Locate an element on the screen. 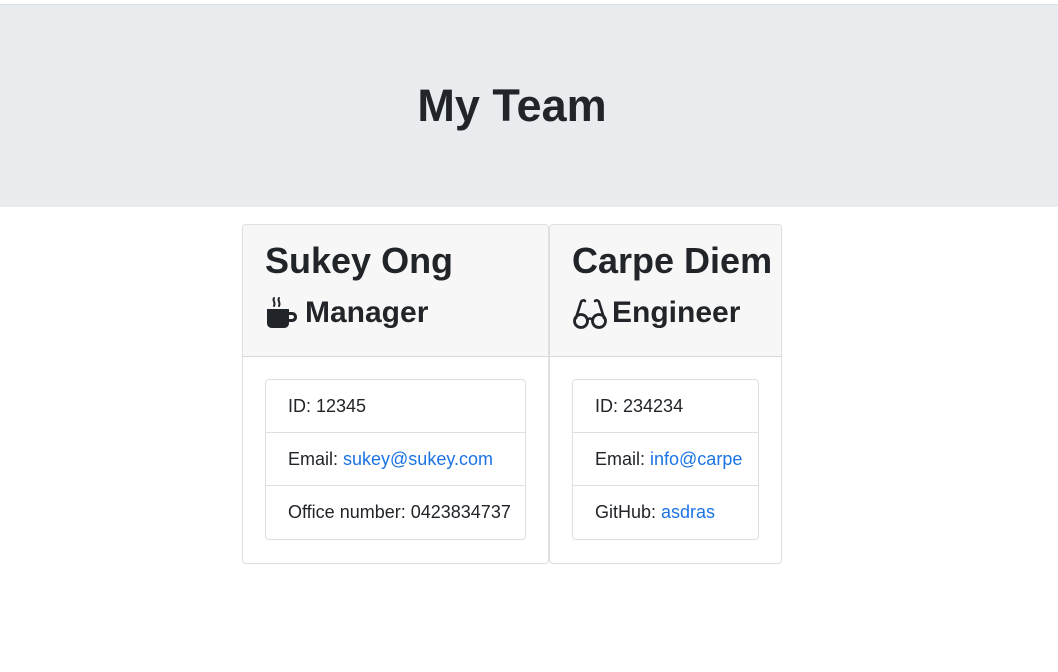 The image size is (1058, 672). role-label: Manager is located at coordinates (367, 312).